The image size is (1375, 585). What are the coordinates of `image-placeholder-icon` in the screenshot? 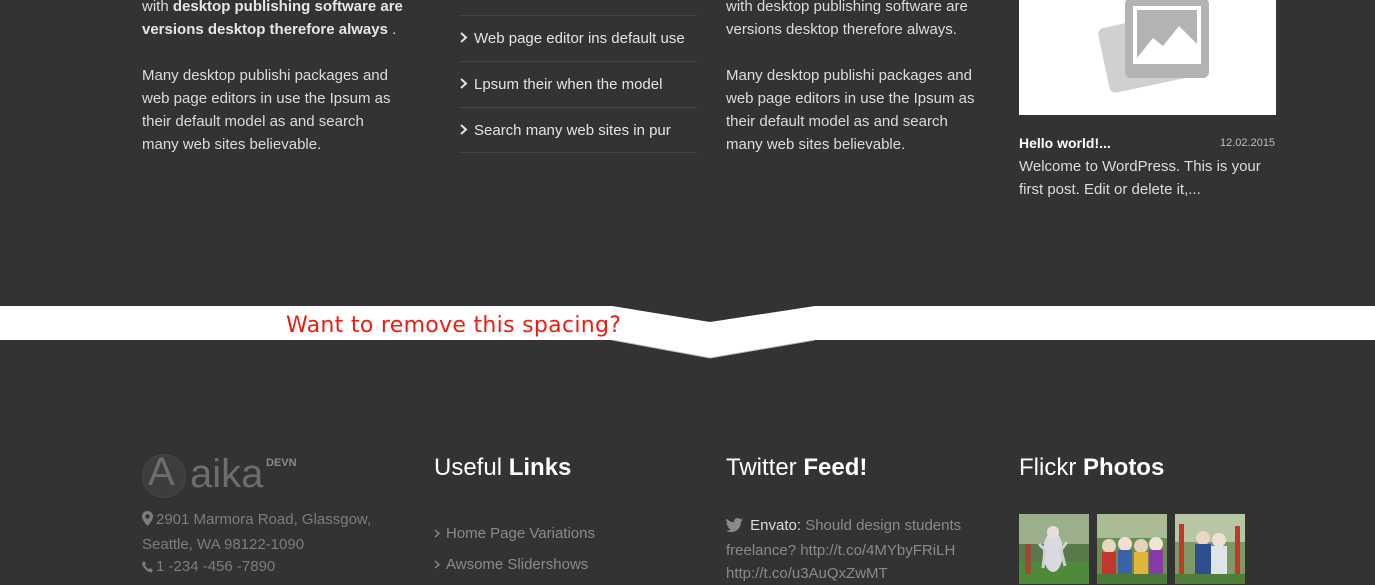 It's located at (1153, 46).